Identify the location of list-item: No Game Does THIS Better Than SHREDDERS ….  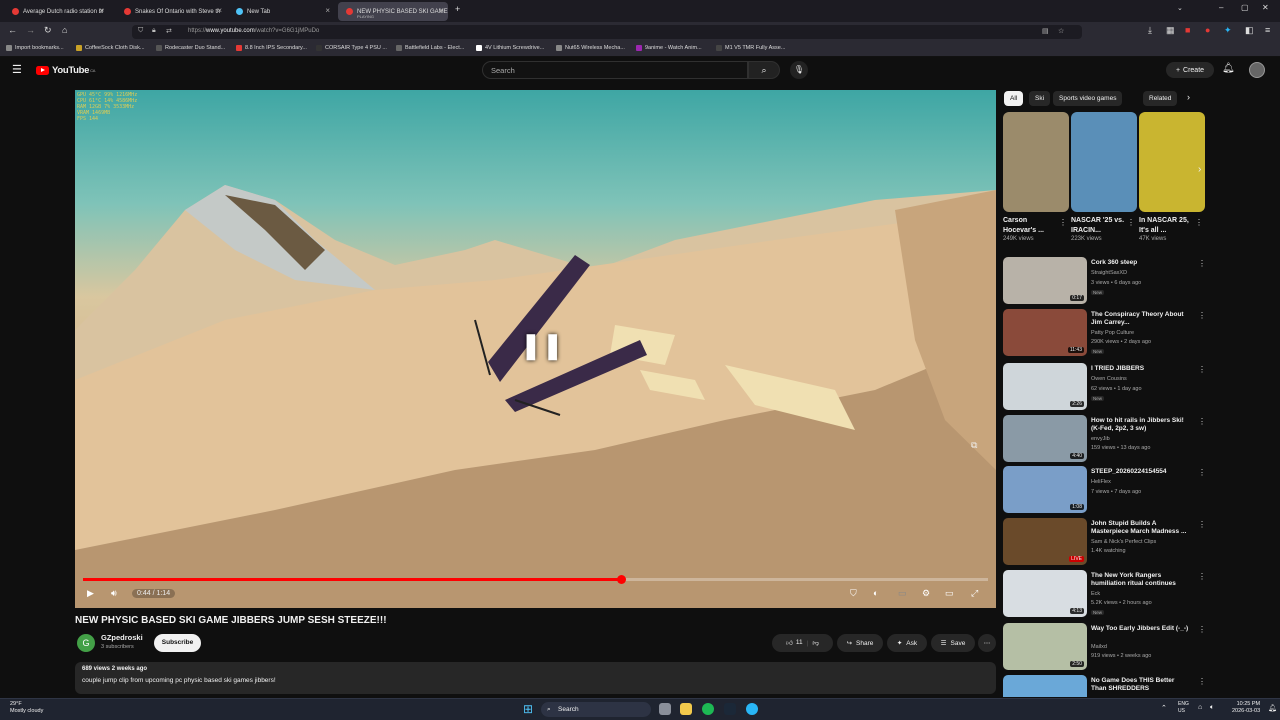
(1108, 686).